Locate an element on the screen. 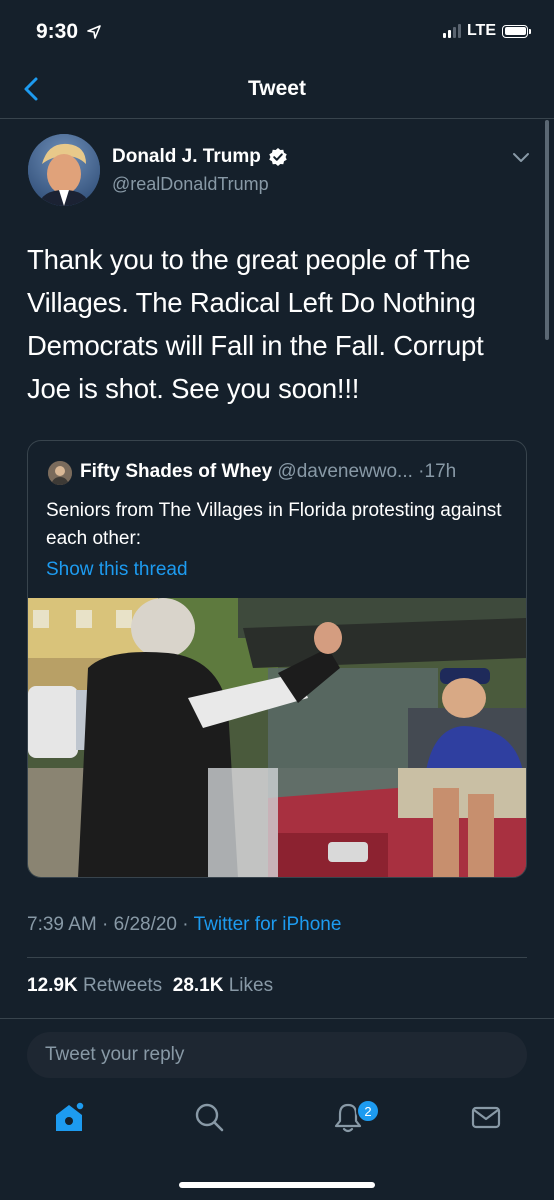 The image size is (554, 1200). author-name: Donald J. Trump is located at coordinates (200, 157).